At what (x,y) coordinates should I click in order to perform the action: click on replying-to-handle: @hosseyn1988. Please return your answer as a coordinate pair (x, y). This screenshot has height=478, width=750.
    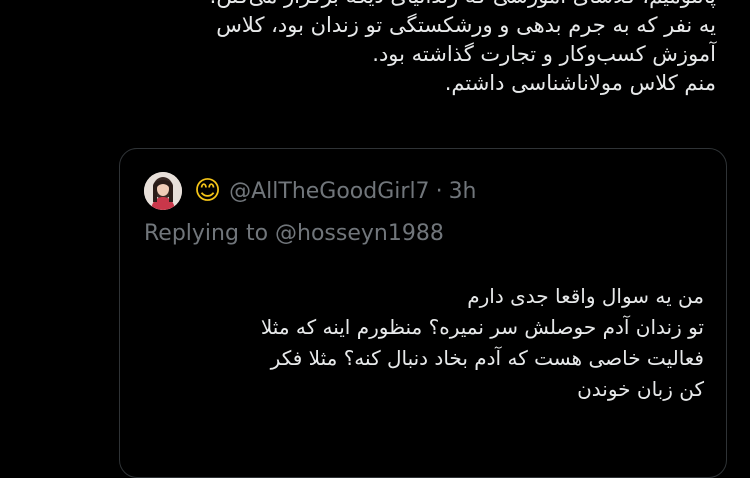
    Looking at the image, I should click on (359, 233).